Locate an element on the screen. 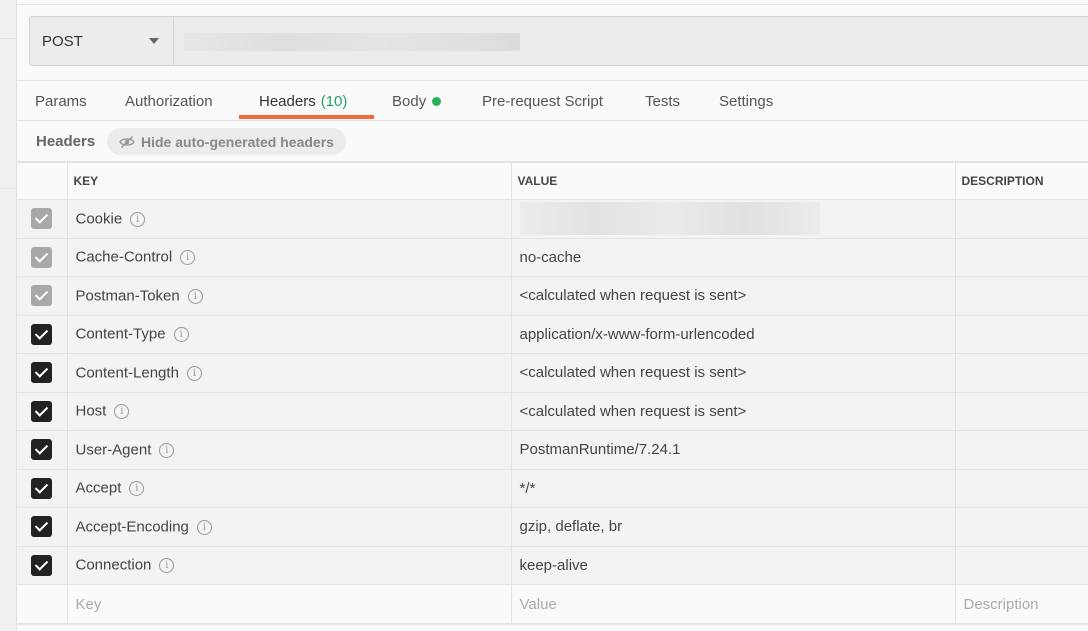  table-row: Host i <calculated when request is sent> is located at coordinates (552, 411).